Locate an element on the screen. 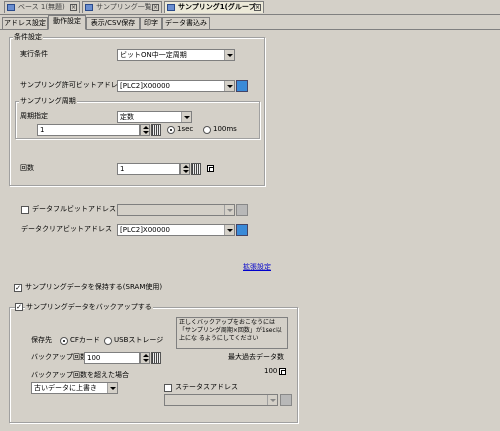 Image resolution: width=500 pixels, height=431 pixels. tab-label: 表示/CSV保存 is located at coordinates (113, 23).